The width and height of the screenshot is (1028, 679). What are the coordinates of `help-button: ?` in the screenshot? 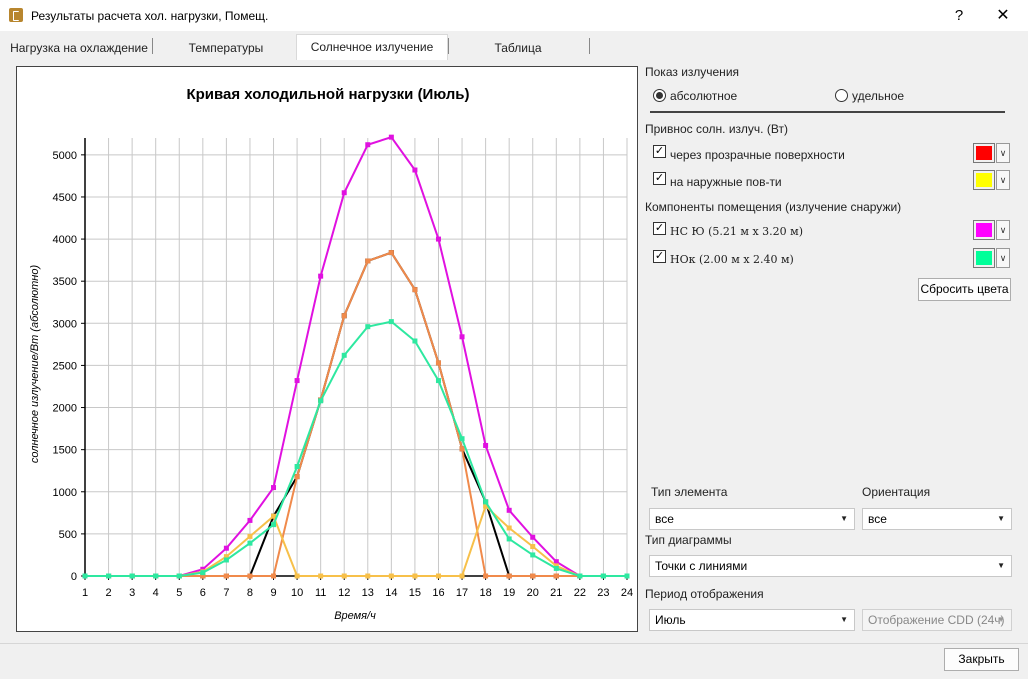 It's located at (959, 16).